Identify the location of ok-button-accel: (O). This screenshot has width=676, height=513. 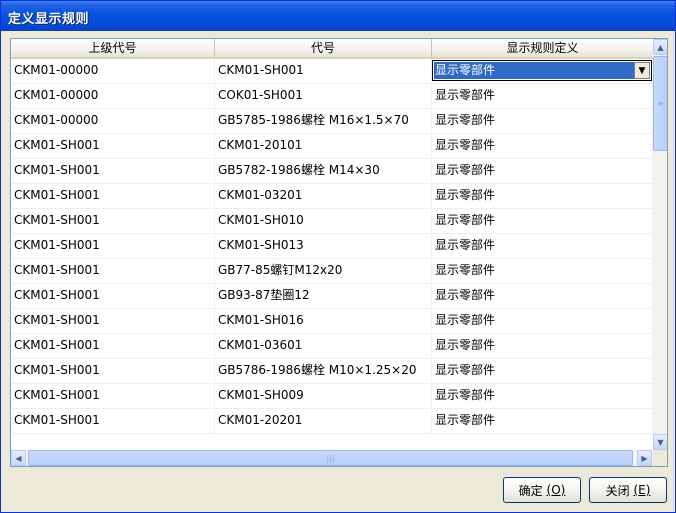
(556, 490).